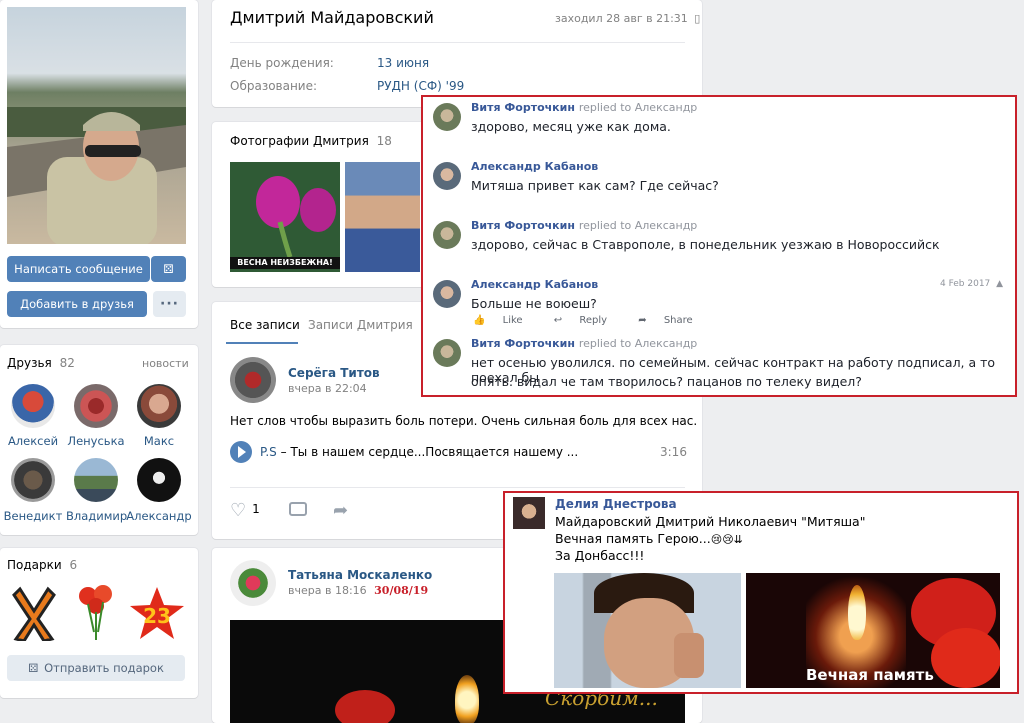 This screenshot has height=723, width=1024. What do you see at coordinates (104, 668) in the screenshot?
I see `send-gift-label: Отправить подарок` at bounding box center [104, 668].